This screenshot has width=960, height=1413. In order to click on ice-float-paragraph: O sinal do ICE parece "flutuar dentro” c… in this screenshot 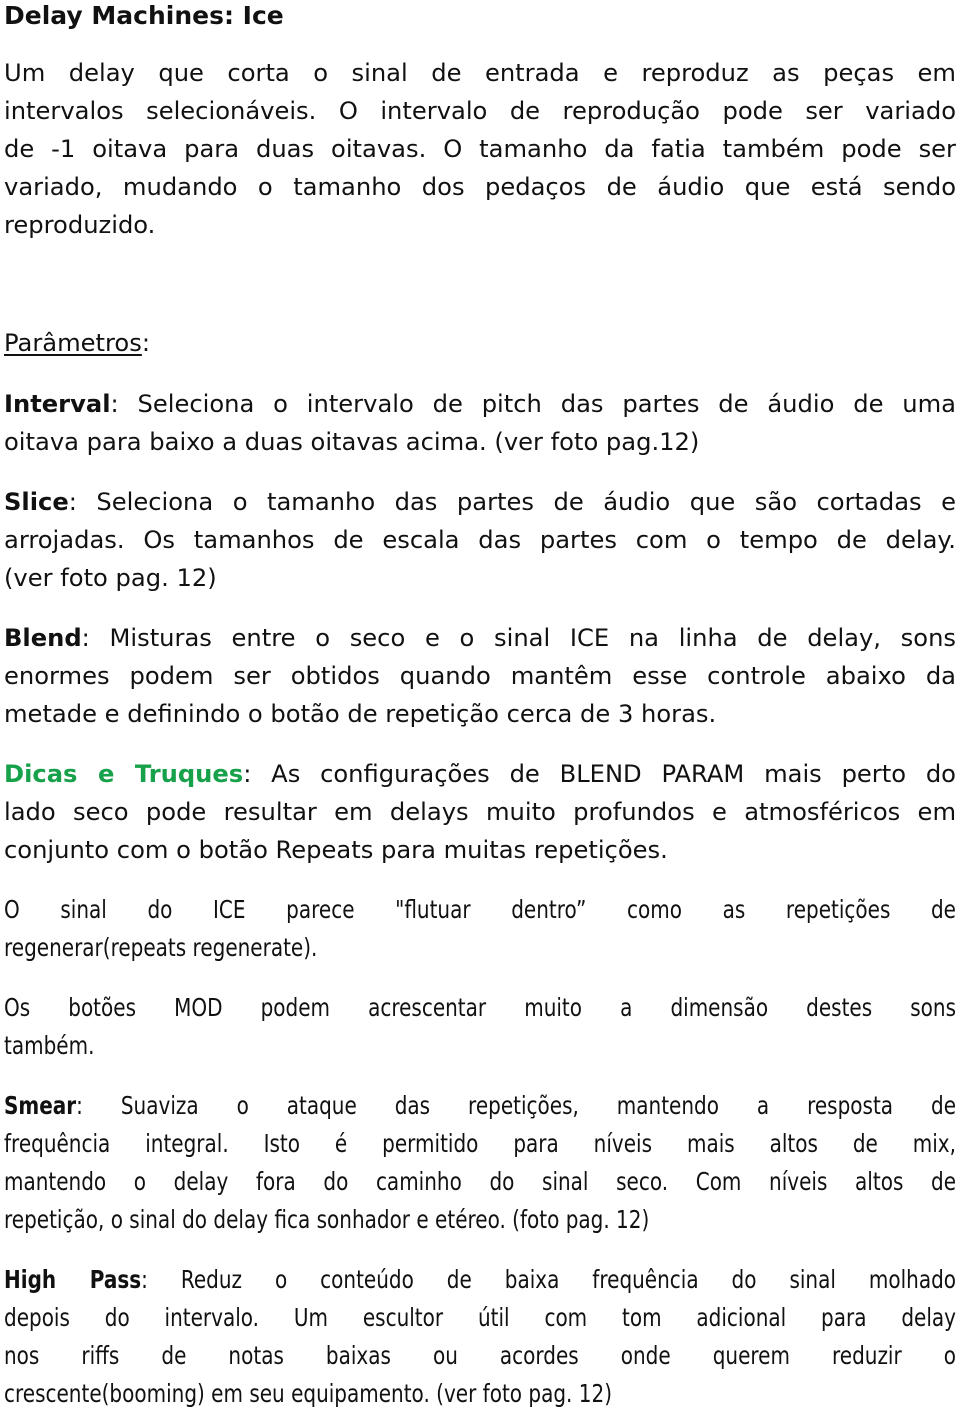, I will do `click(480, 929)`.